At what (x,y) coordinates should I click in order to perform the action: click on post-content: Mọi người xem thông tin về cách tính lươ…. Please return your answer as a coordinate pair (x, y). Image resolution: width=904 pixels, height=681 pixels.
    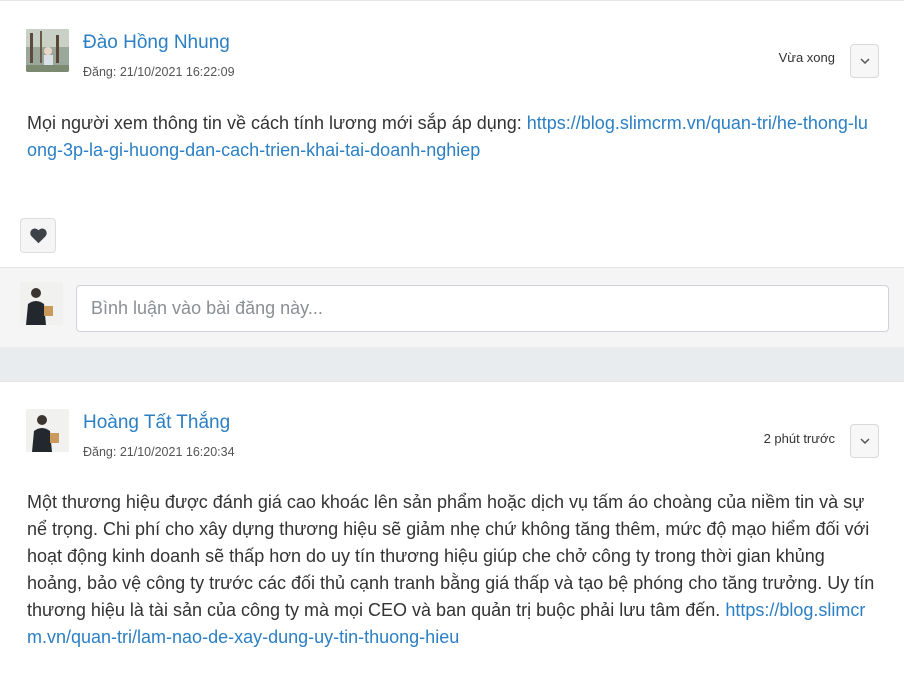
    Looking at the image, I should click on (452, 137).